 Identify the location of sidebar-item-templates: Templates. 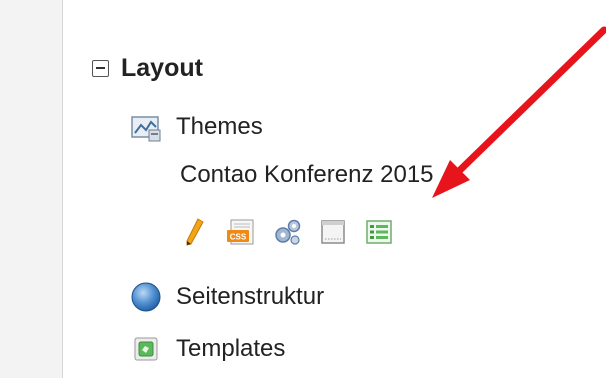
(207, 349).